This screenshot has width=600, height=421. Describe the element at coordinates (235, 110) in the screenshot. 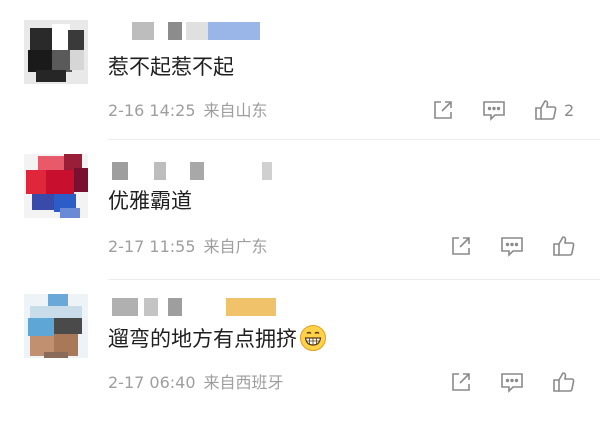

I see `comment-location: 来自山东` at that location.